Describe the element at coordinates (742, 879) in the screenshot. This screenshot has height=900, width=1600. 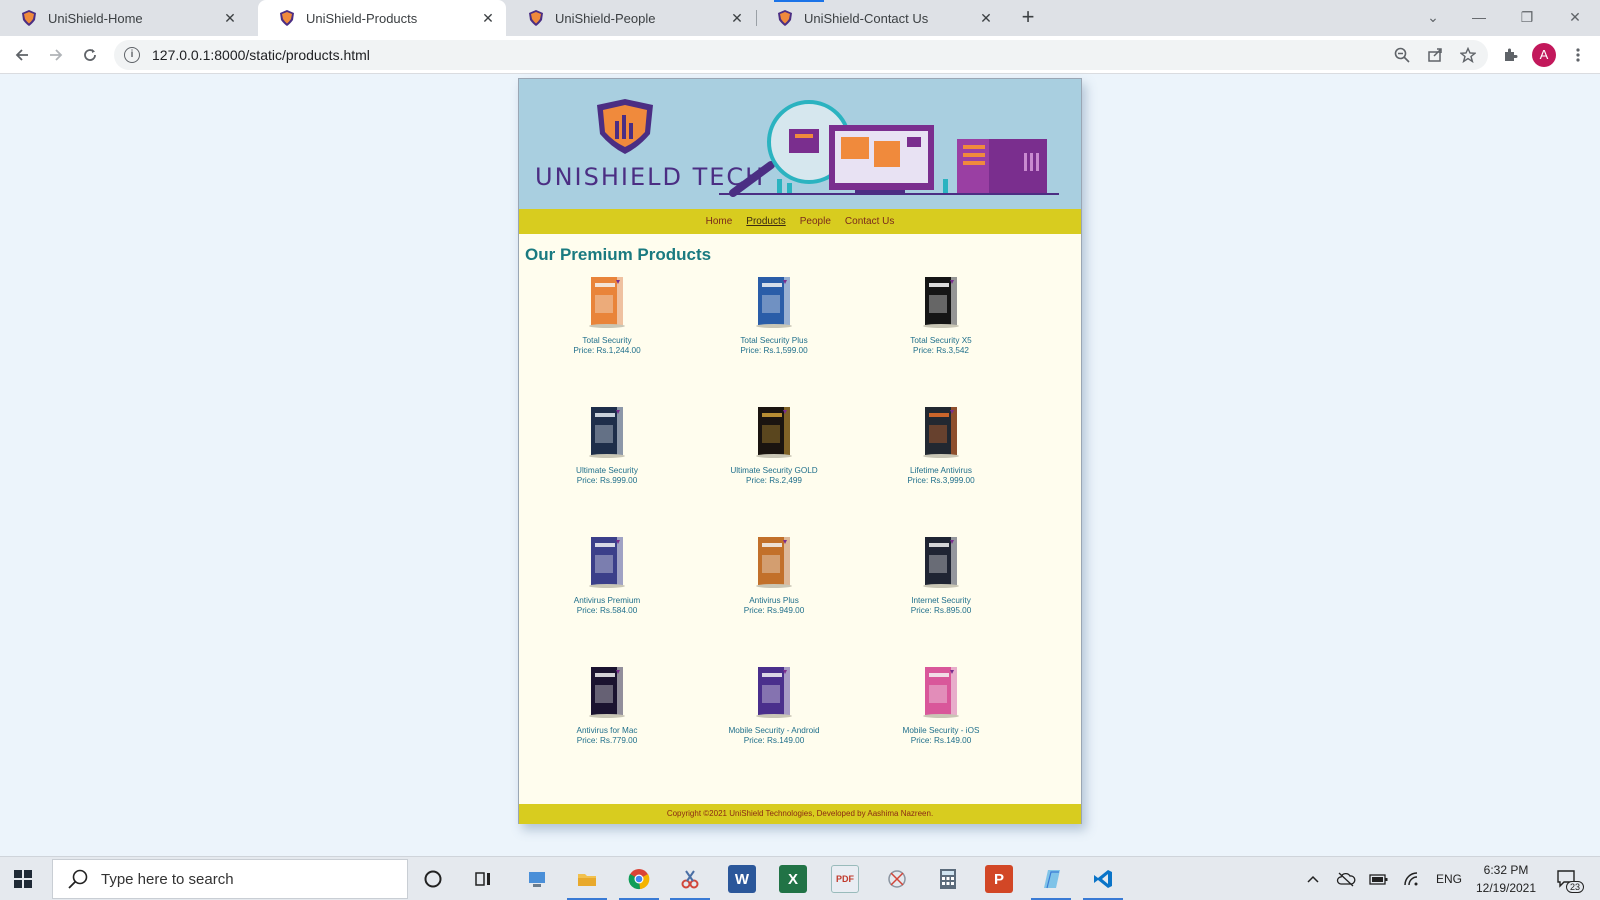
I see `word-icon: W` at that location.